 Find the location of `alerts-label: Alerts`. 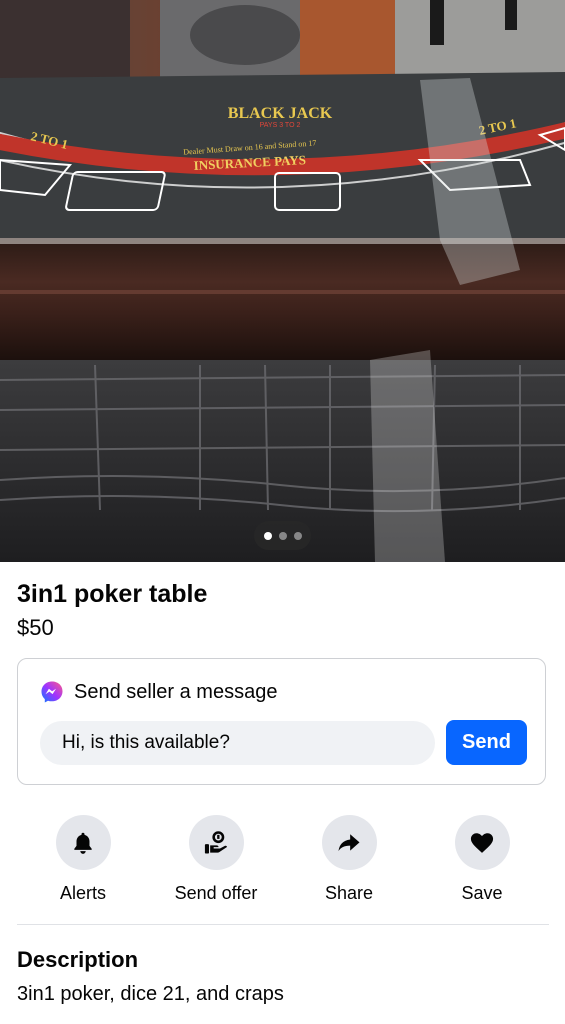

alerts-label: Alerts is located at coordinates (82, 893).